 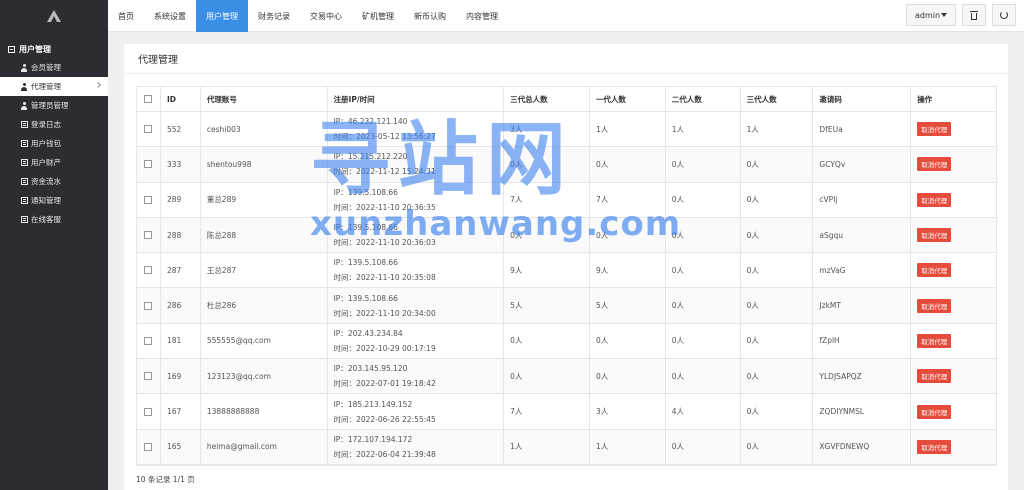 I want to click on refresh-icon, so click(x=1004, y=15).